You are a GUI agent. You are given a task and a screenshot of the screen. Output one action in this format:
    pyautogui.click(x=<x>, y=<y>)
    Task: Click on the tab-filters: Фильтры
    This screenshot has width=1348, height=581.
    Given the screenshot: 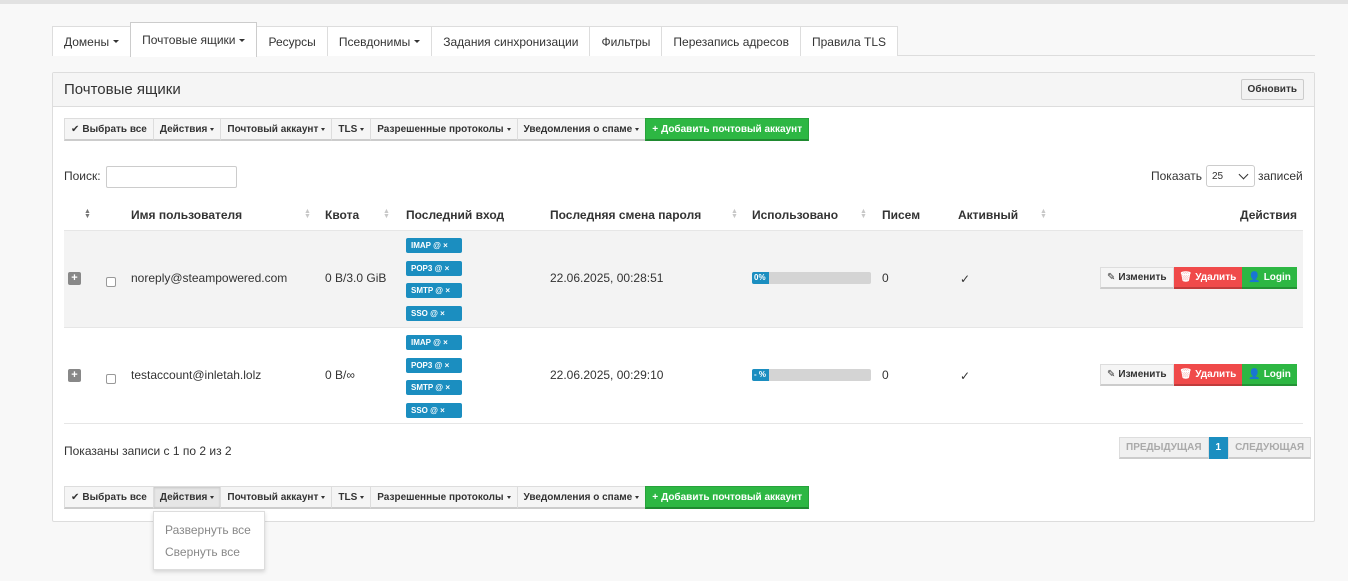 What is the action you would take?
    pyautogui.click(x=626, y=41)
    